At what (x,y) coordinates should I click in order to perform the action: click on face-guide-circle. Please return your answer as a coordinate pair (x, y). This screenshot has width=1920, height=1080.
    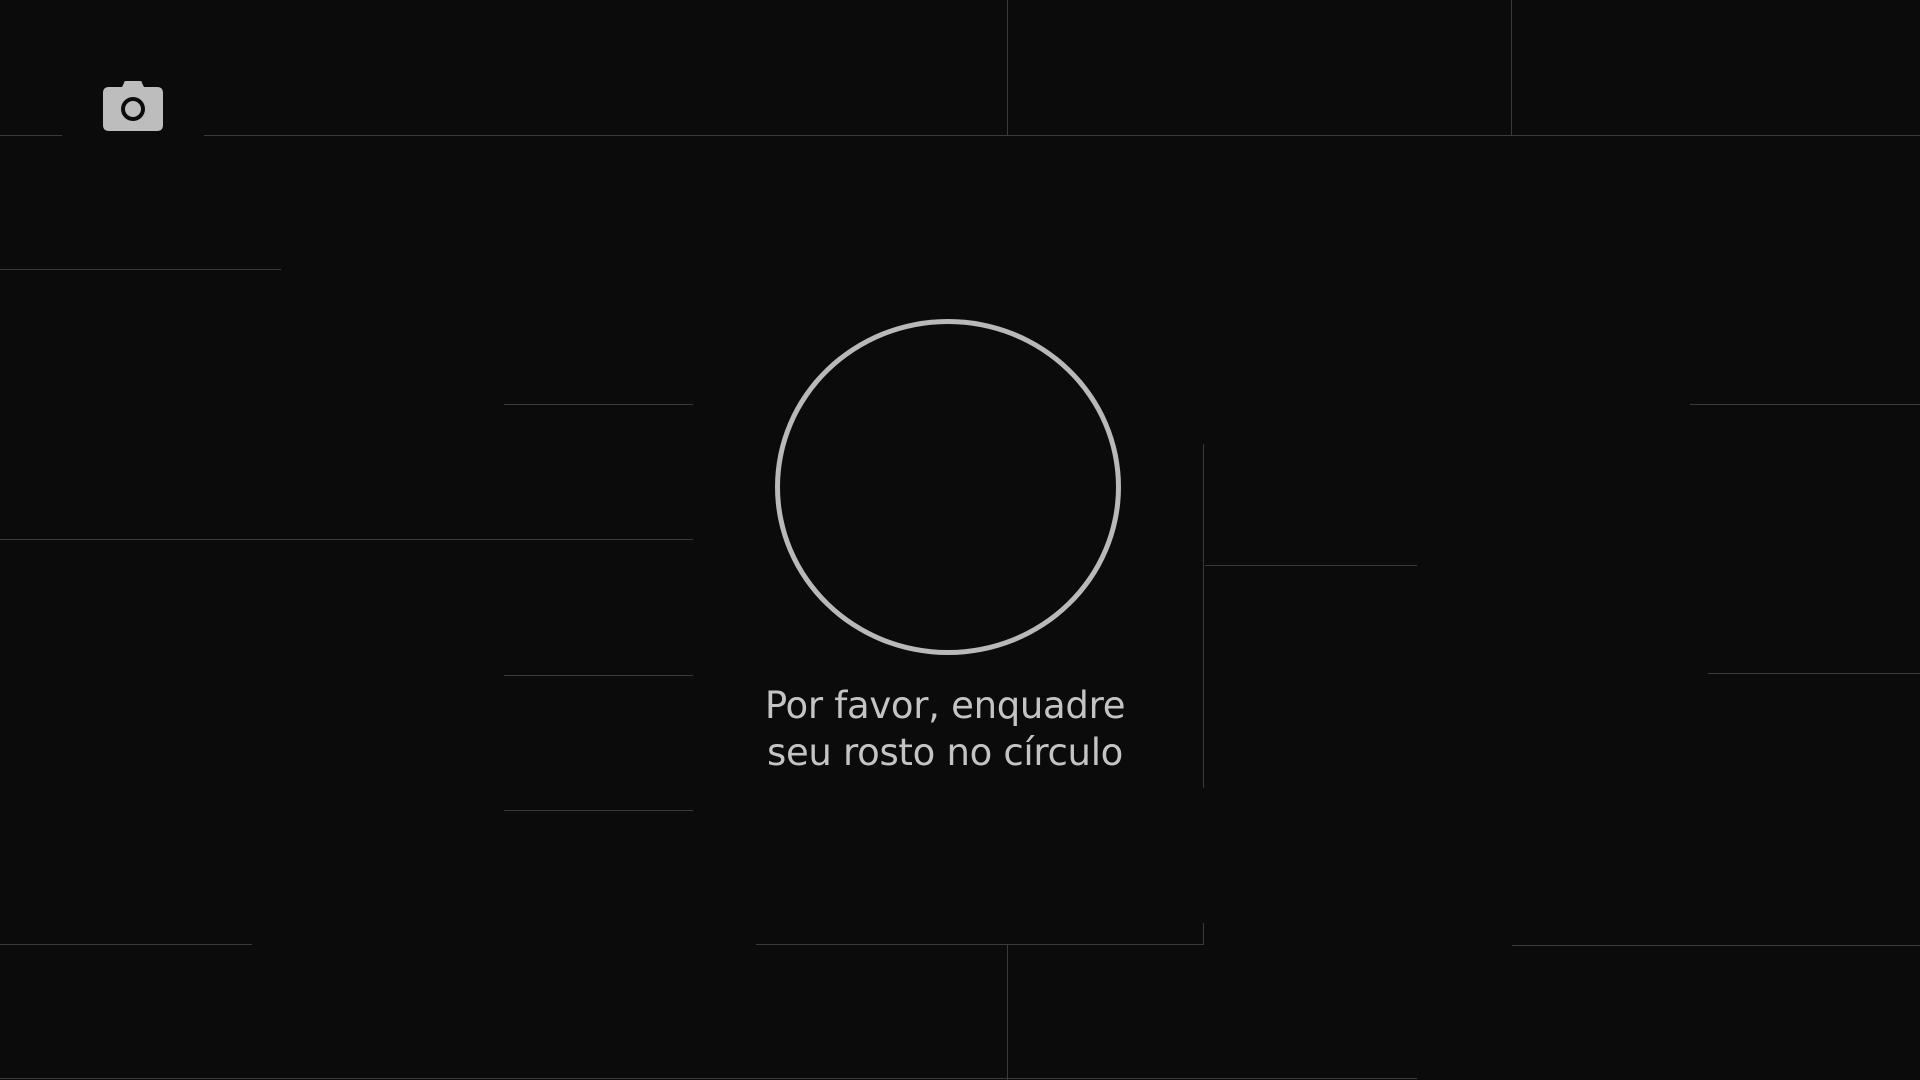
    Looking at the image, I should click on (948, 487).